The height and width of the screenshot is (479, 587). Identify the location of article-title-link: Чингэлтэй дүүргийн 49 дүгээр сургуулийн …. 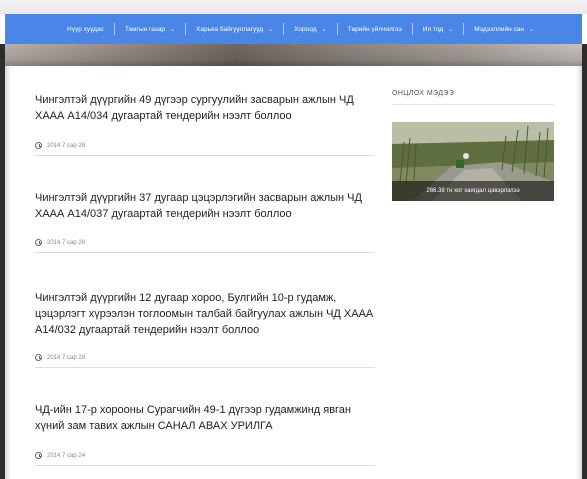
(205, 108).